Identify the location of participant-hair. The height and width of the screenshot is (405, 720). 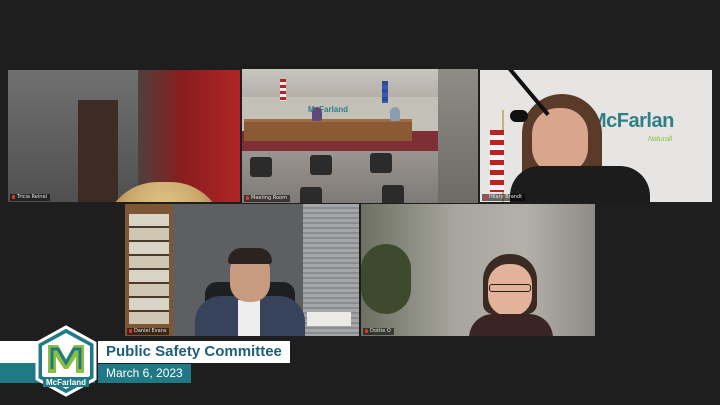
(250, 256).